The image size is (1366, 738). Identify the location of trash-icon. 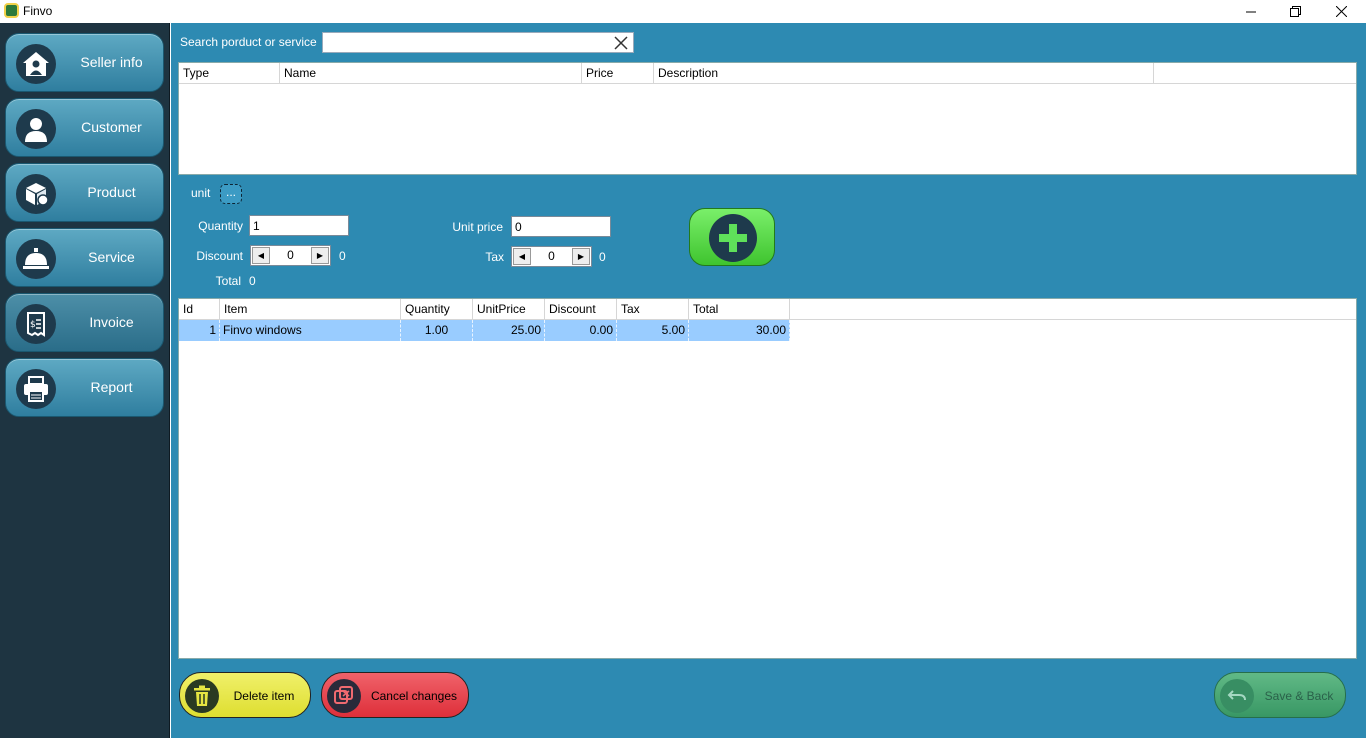
(202, 696).